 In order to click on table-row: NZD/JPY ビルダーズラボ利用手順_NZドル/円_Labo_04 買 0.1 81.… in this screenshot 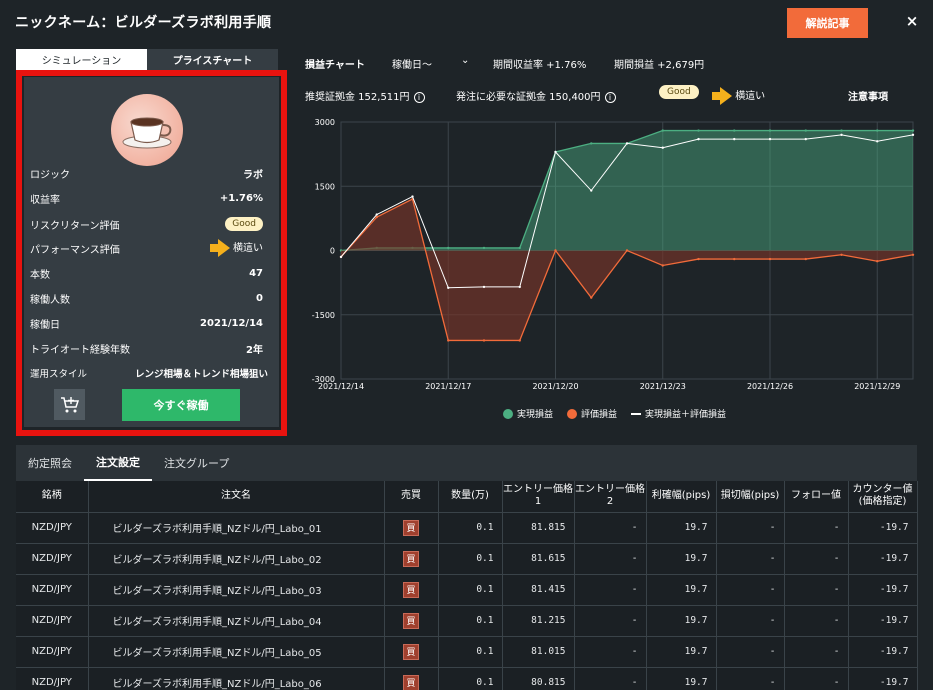, I will do `click(467, 620)`.